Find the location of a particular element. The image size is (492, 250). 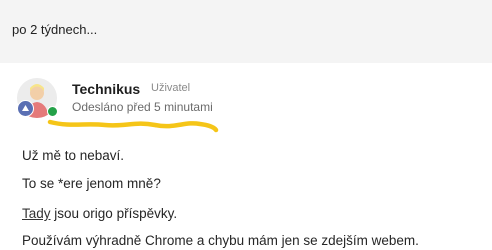

tady-link: Tady is located at coordinates (36, 213).